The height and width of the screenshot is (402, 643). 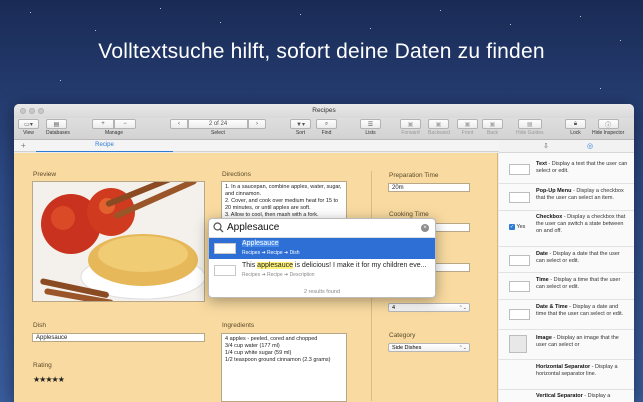 I want to click on previous-record-button: ‹, so click(x=179, y=124).